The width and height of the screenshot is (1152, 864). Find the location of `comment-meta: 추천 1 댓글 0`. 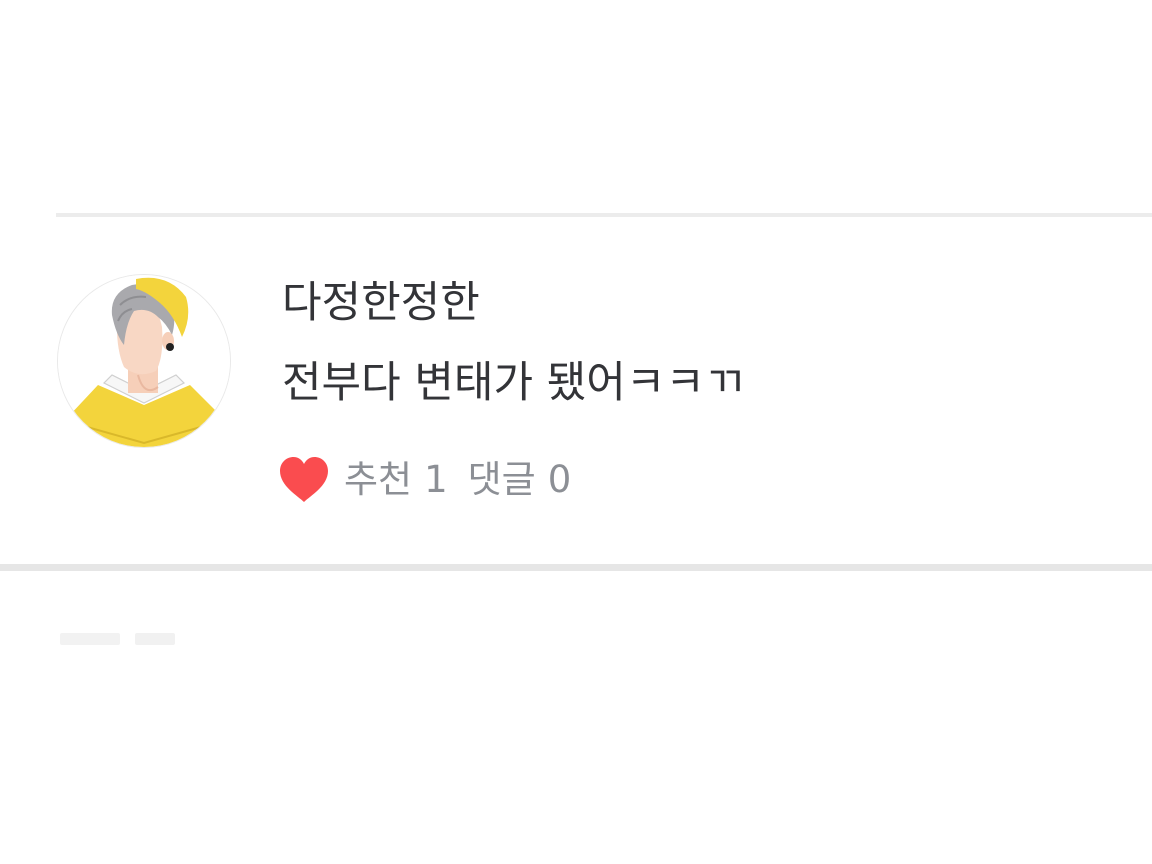

comment-meta: 추천 1 댓글 0 is located at coordinates (424, 480).